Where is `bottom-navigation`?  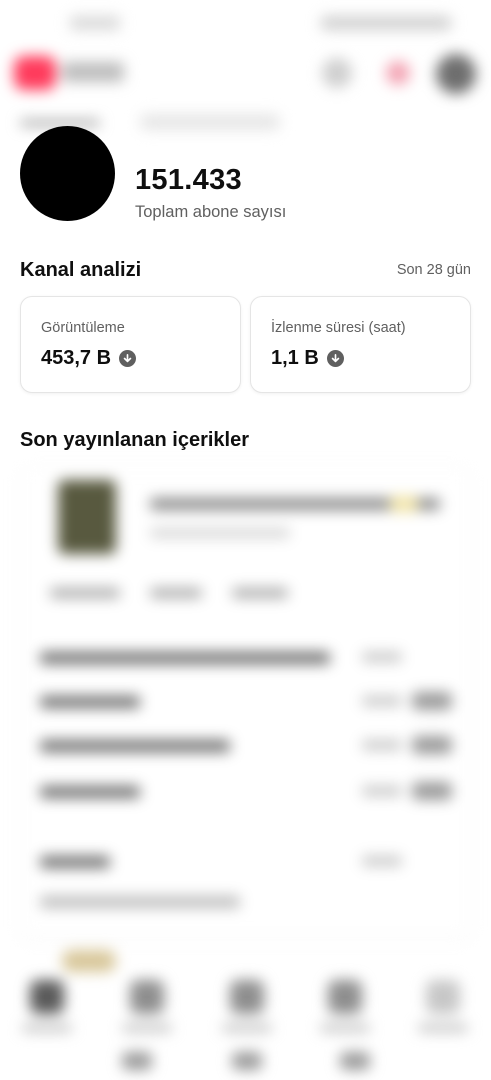
bottom-navigation is located at coordinates (245, 1010).